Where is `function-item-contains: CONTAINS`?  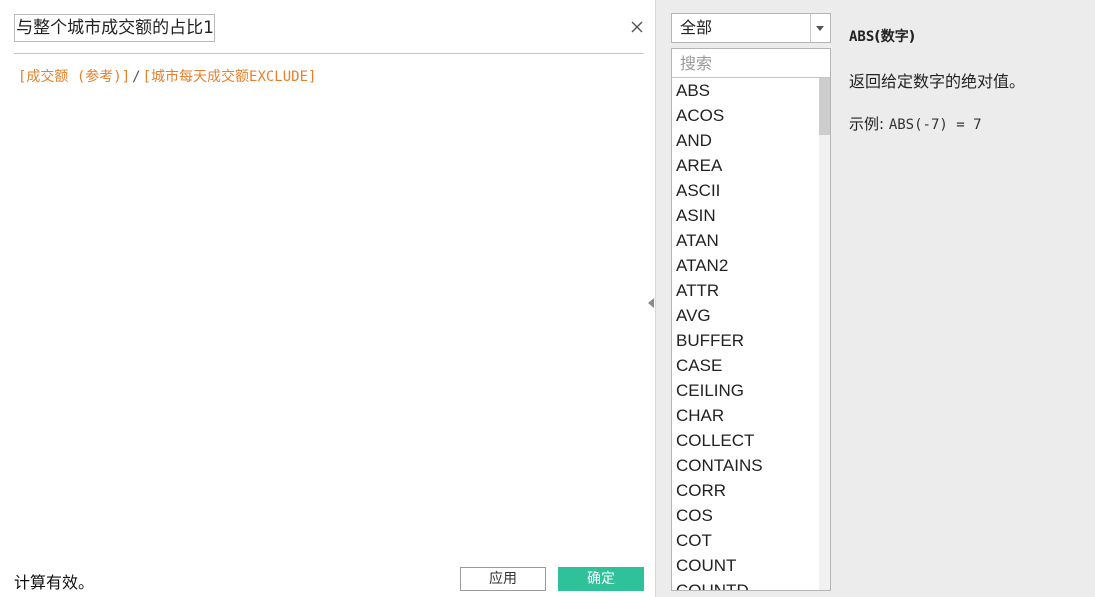
function-item-contains: CONTAINS is located at coordinates (745, 465).